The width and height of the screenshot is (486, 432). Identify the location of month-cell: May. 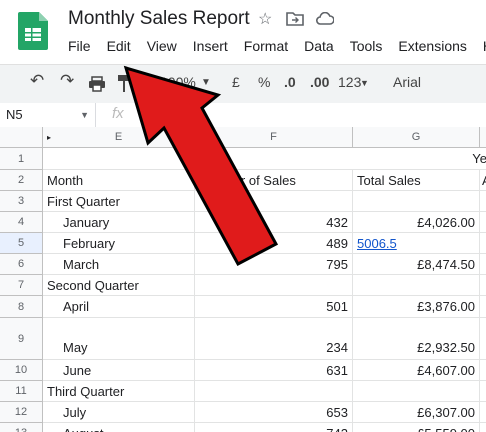
(119, 339).